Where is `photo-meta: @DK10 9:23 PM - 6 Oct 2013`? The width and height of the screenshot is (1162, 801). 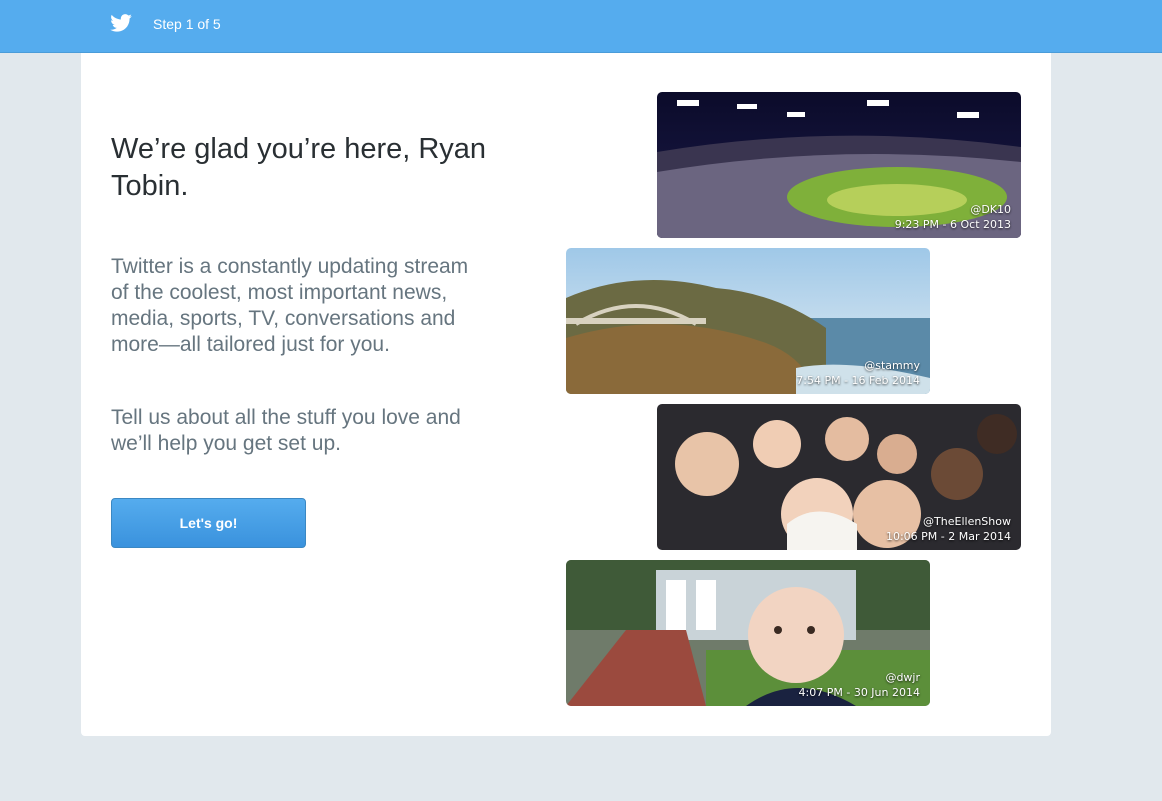
photo-meta: @DK10 9:23 PM - 6 Oct 2013 is located at coordinates (953, 217).